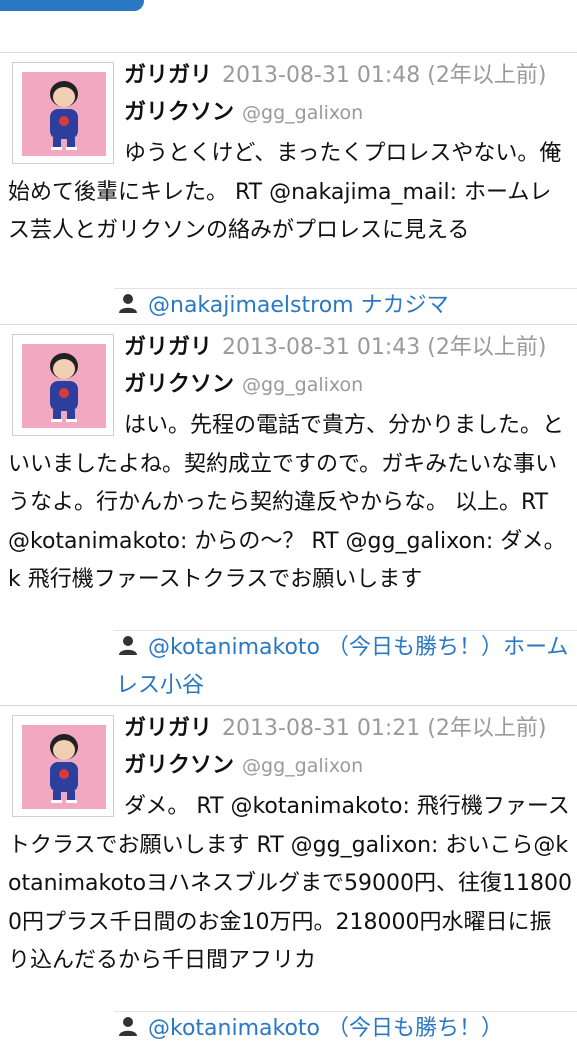 This screenshot has width=577, height=1048. I want to click on tweet-header: ガリガリ 2013-08-31 01:48 (2年以上前), so click(335, 76).